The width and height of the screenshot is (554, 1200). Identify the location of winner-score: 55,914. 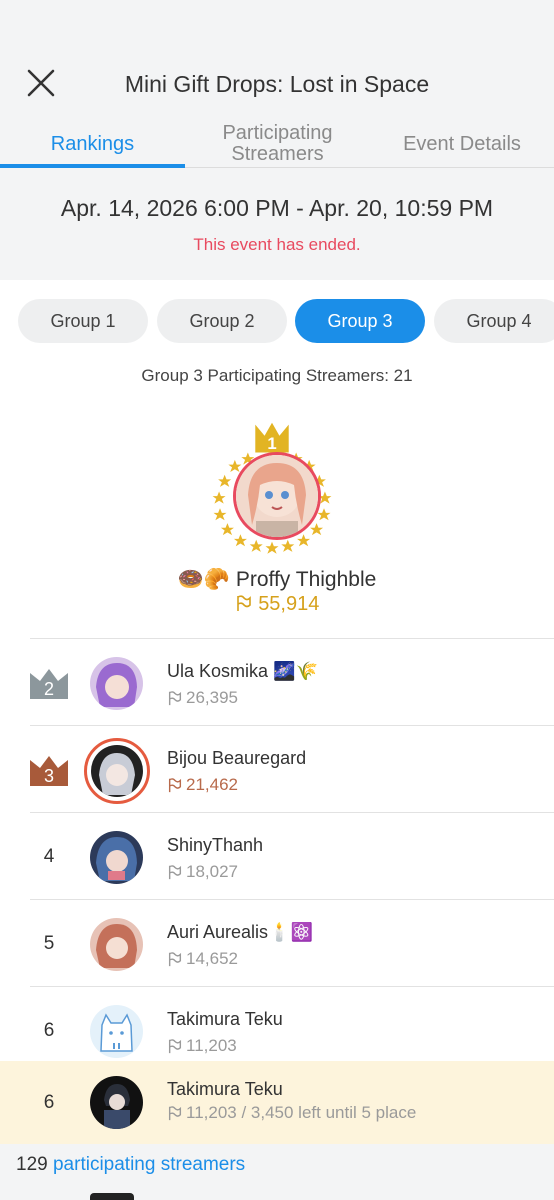
(277, 604).